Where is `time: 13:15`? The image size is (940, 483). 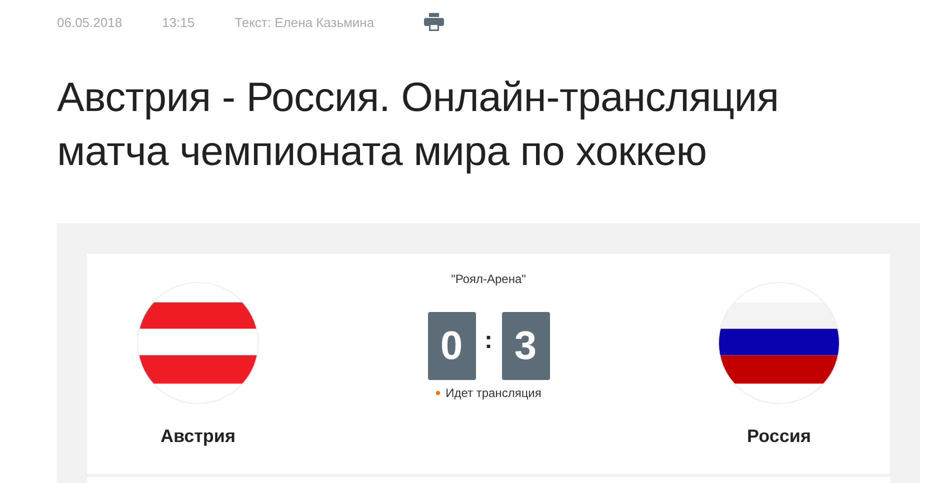 time: 13:15 is located at coordinates (178, 22).